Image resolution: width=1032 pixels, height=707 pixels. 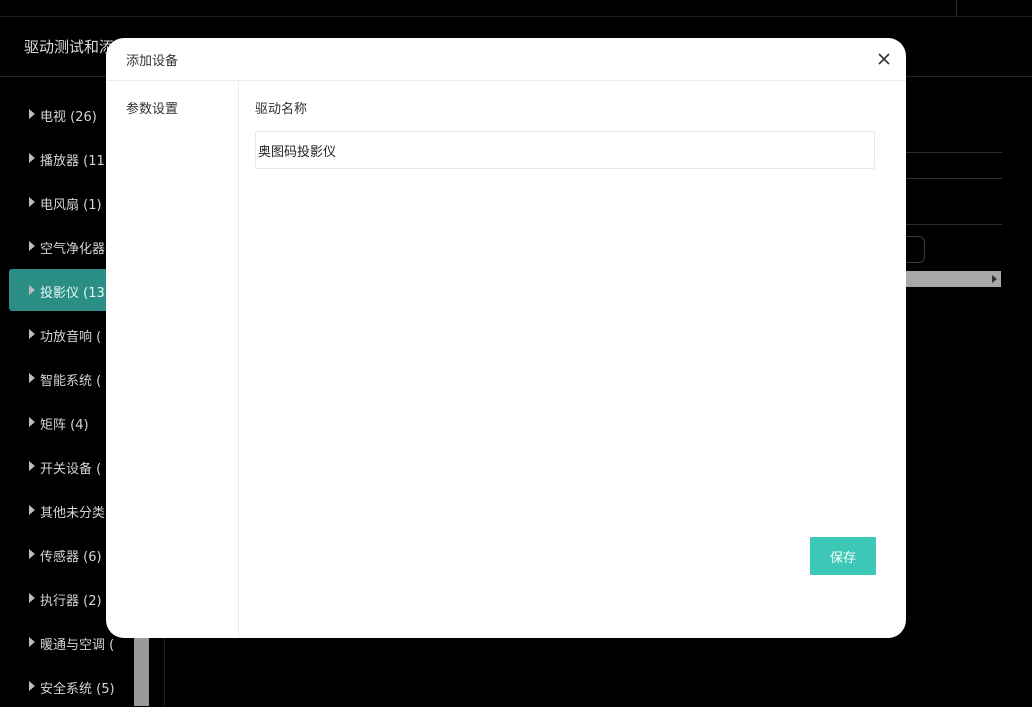 I want to click on sidebar-item-label: 传感器 (6), so click(x=71, y=557).